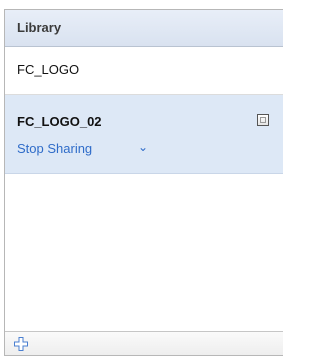  What do you see at coordinates (263, 120) in the screenshot?
I see `square-checkbox-icon` at bounding box center [263, 120].